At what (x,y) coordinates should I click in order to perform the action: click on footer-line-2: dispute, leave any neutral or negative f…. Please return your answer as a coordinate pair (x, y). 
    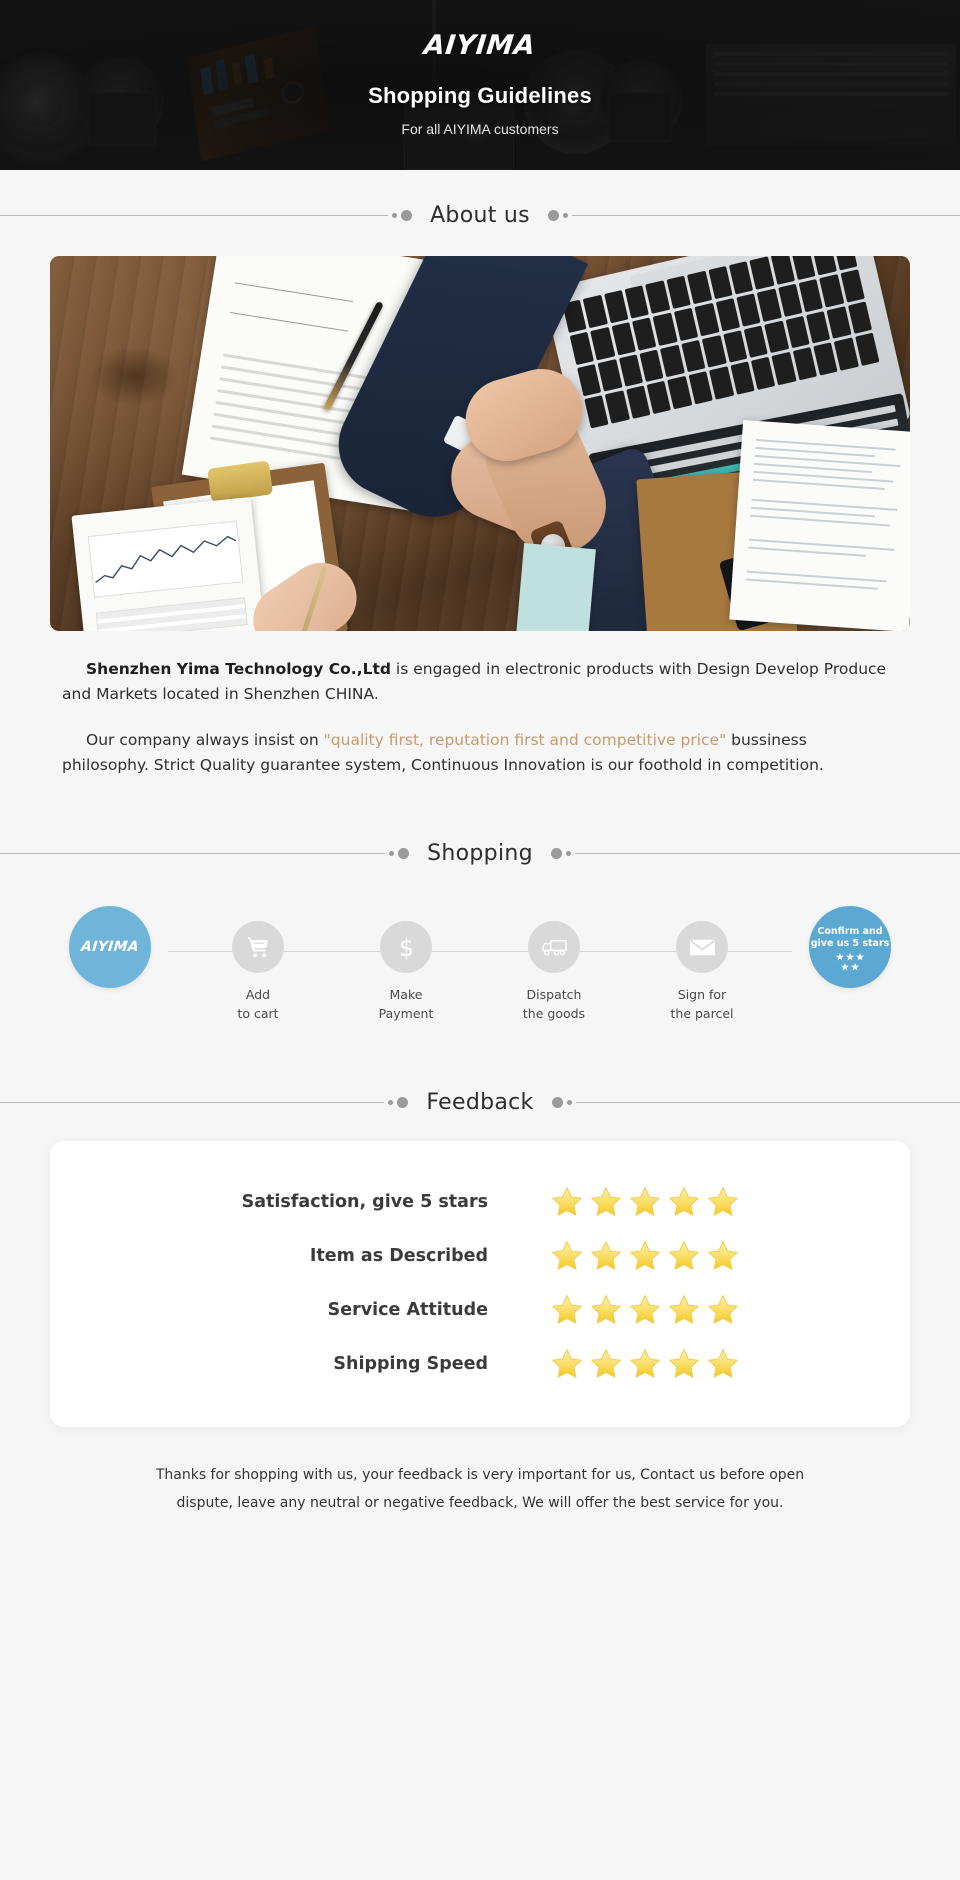
    Looking at the image, I should click on (480, 1503).